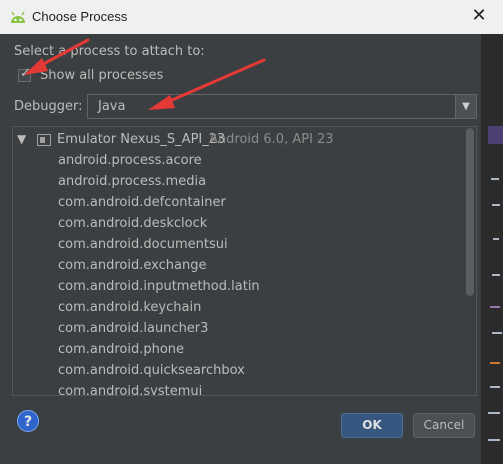 This screenshot has width=503, height=464. Describe the element at coordinates (251, 17) in the screenshot. I see `title-bar: Choose Process ✕` at that location.